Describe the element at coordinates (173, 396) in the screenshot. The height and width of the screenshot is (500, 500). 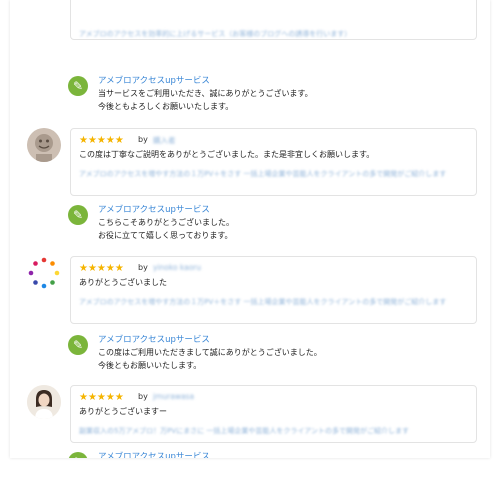
I see `reviewer-name: jmurawasa` at that location.